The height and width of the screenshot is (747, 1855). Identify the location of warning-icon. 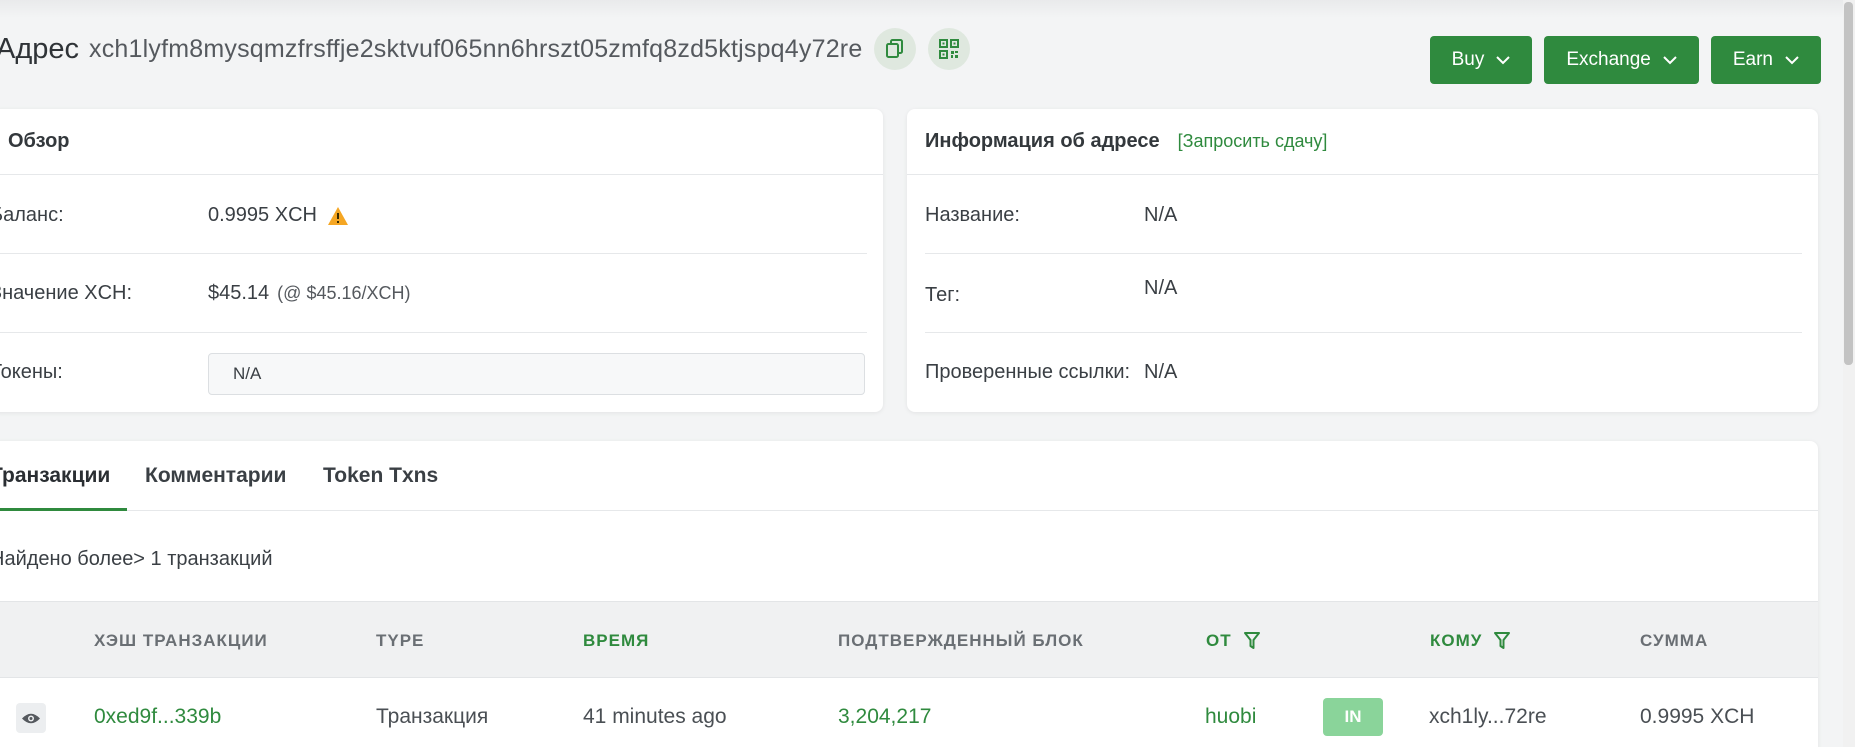
(337, 215).